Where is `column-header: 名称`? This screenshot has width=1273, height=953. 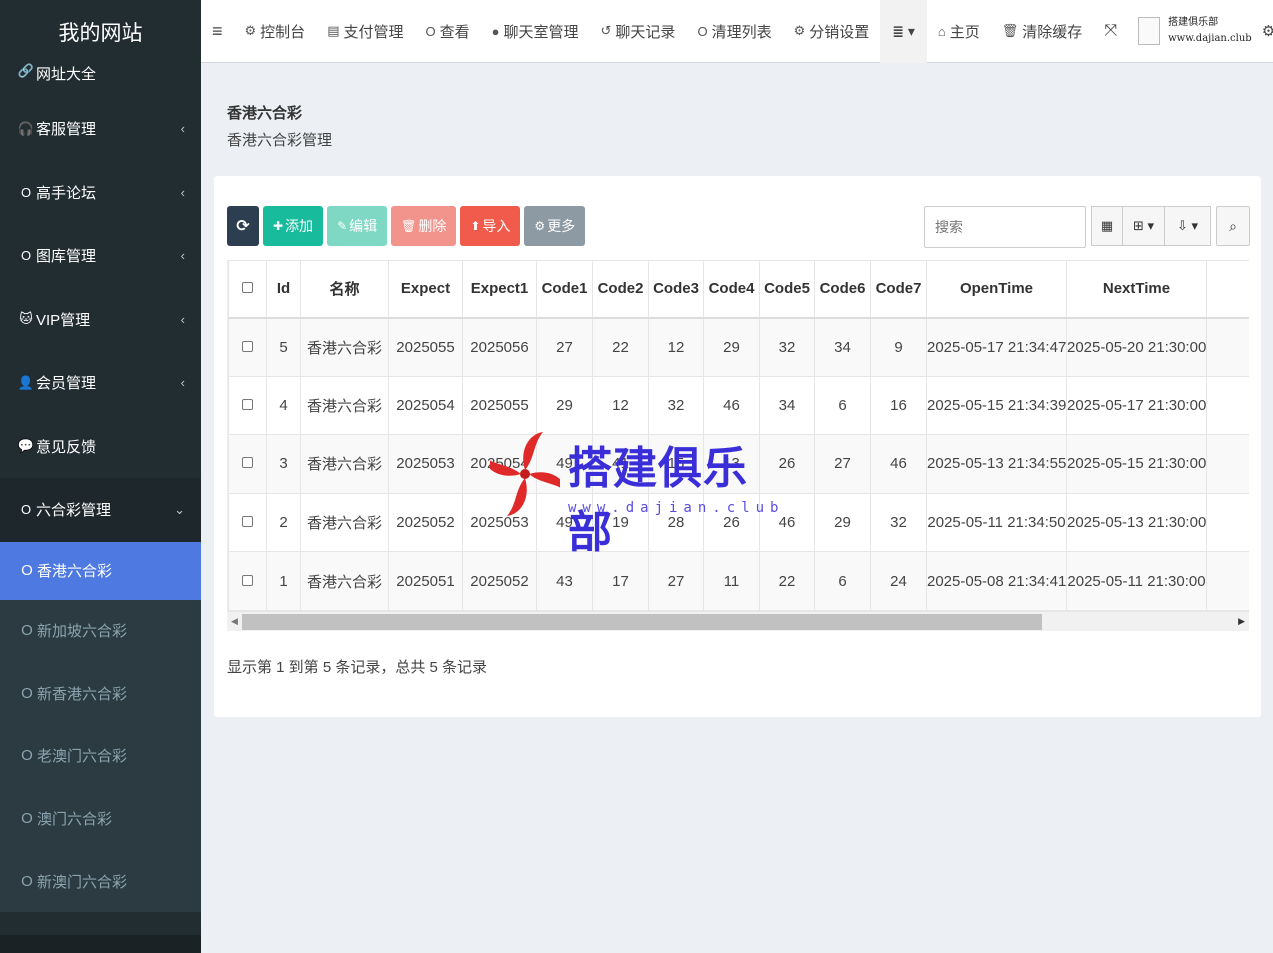
column-header: 名称 is located at coordinates (344, 289).